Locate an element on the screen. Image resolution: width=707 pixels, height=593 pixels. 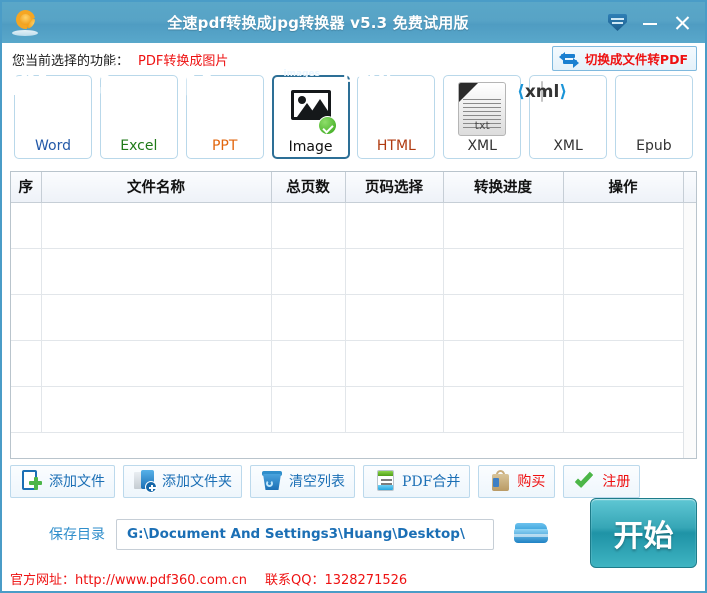
excel-icon: S is located at coordinates (131, 97).